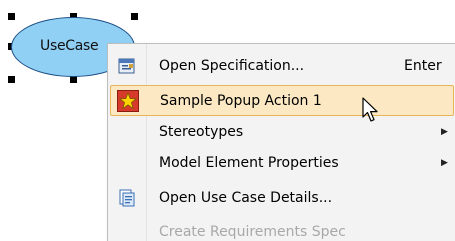 This screenshot has height=241, width=455. Describe the element at coordinates (282, 131) in the screenshot. I see `menu-item-stereotypes: Stereotypes ▶` at that location.